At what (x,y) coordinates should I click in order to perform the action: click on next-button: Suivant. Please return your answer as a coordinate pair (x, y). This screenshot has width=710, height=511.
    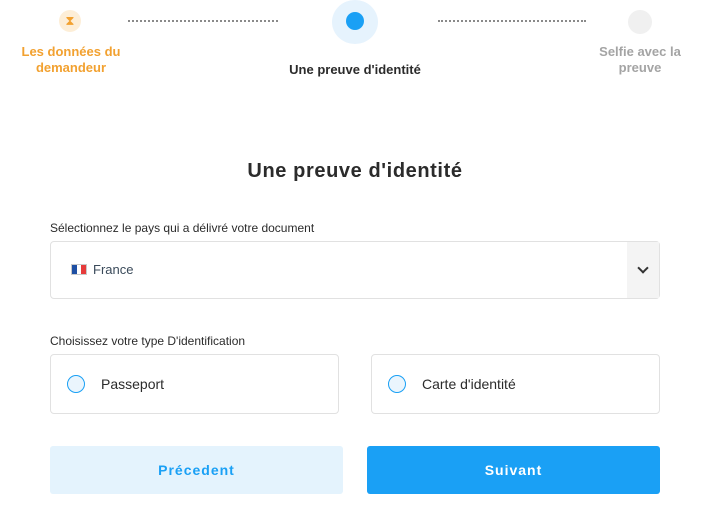
    Looking at the image, I should click on (513, 470).